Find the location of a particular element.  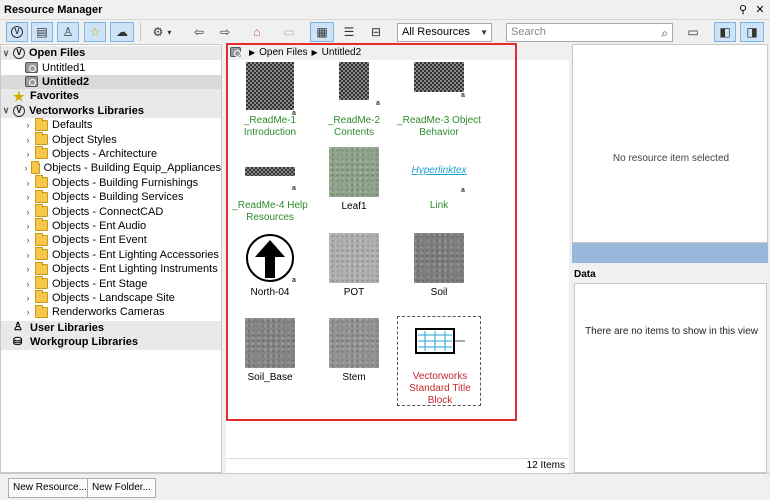

tree-item-folder: › Objects - Ent Lighting Accessories is located at coordinates (111, 254).